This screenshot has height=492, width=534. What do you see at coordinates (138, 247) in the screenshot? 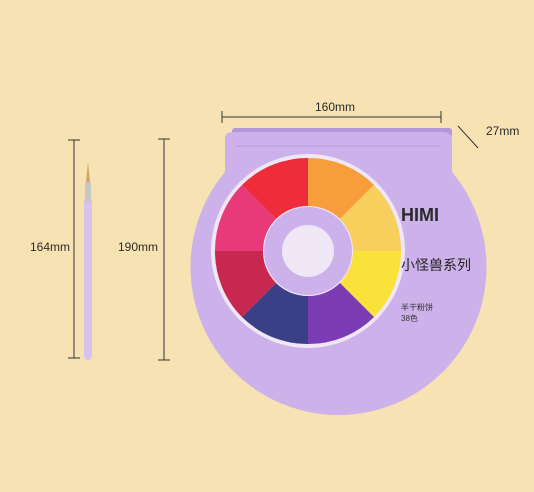
I see `case-height-label: 190mm` at bounding box center [138, 247].